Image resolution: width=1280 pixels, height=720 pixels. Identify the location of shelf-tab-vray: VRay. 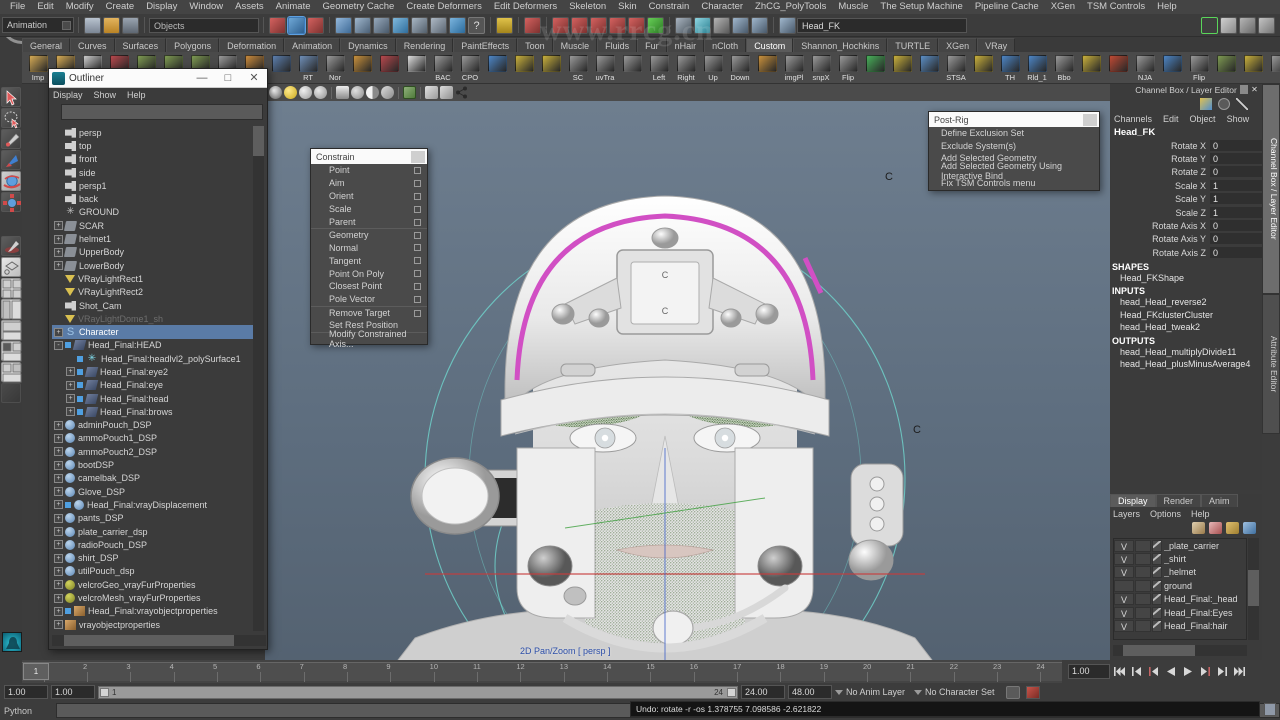
(996, 45).